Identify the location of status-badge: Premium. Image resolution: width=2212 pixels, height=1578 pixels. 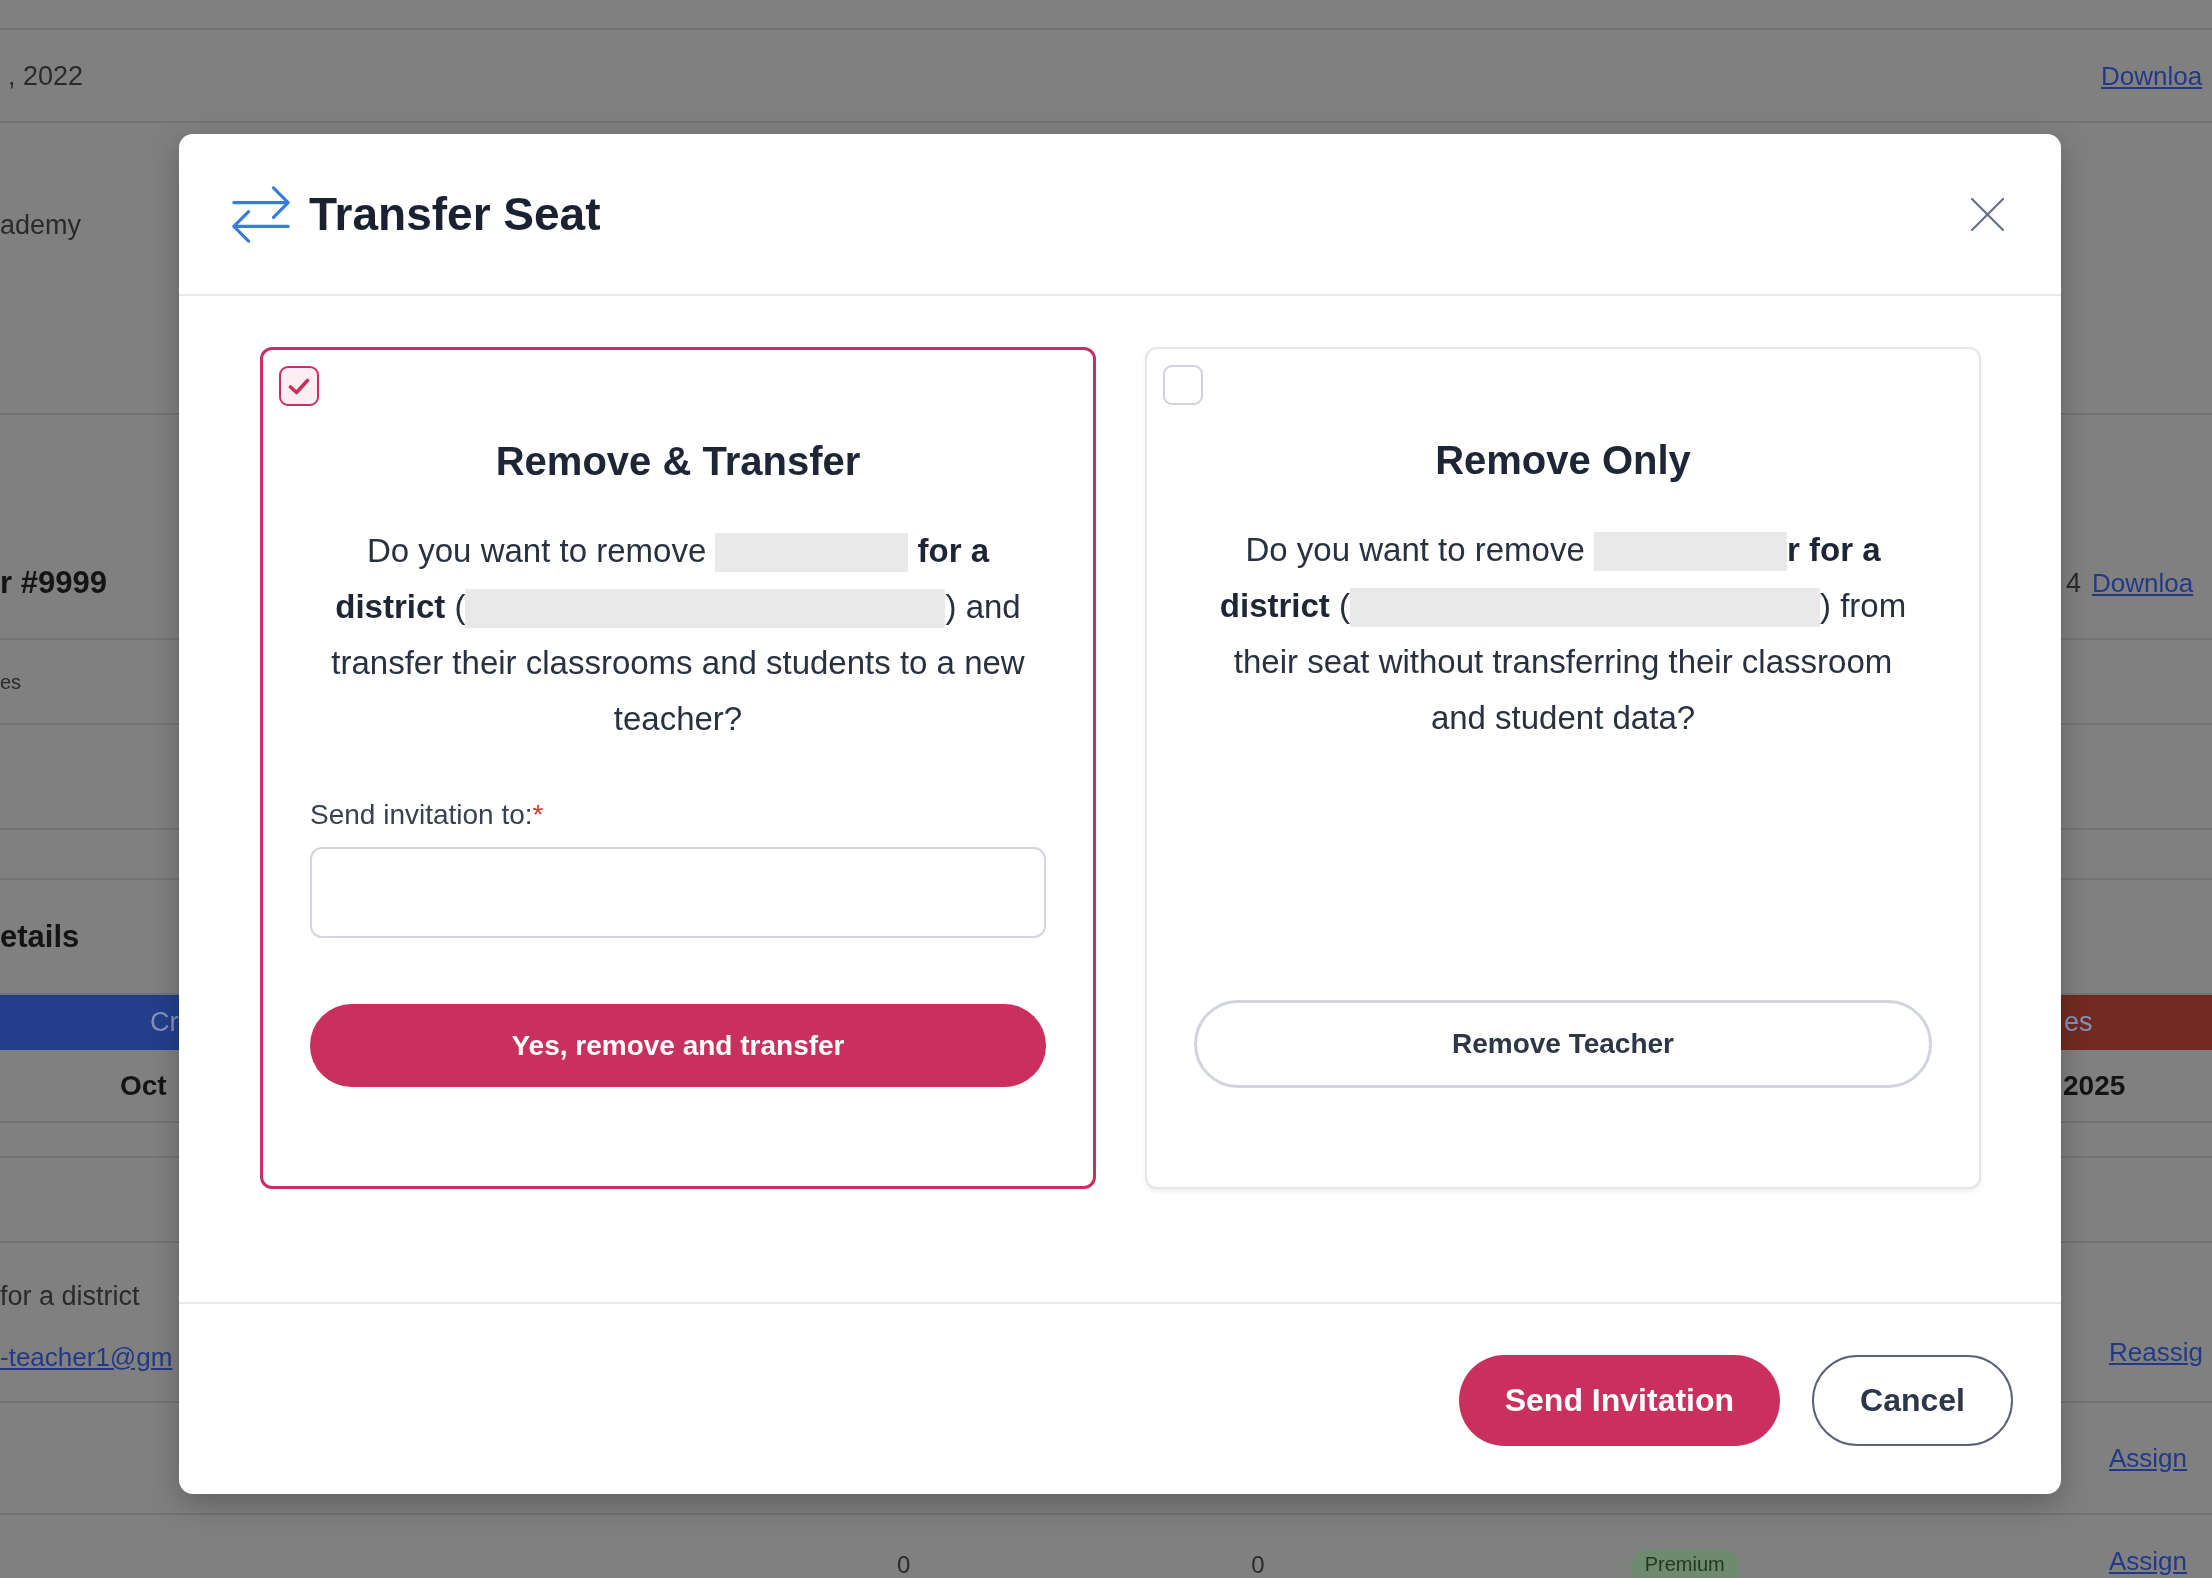
(1684, 1564).